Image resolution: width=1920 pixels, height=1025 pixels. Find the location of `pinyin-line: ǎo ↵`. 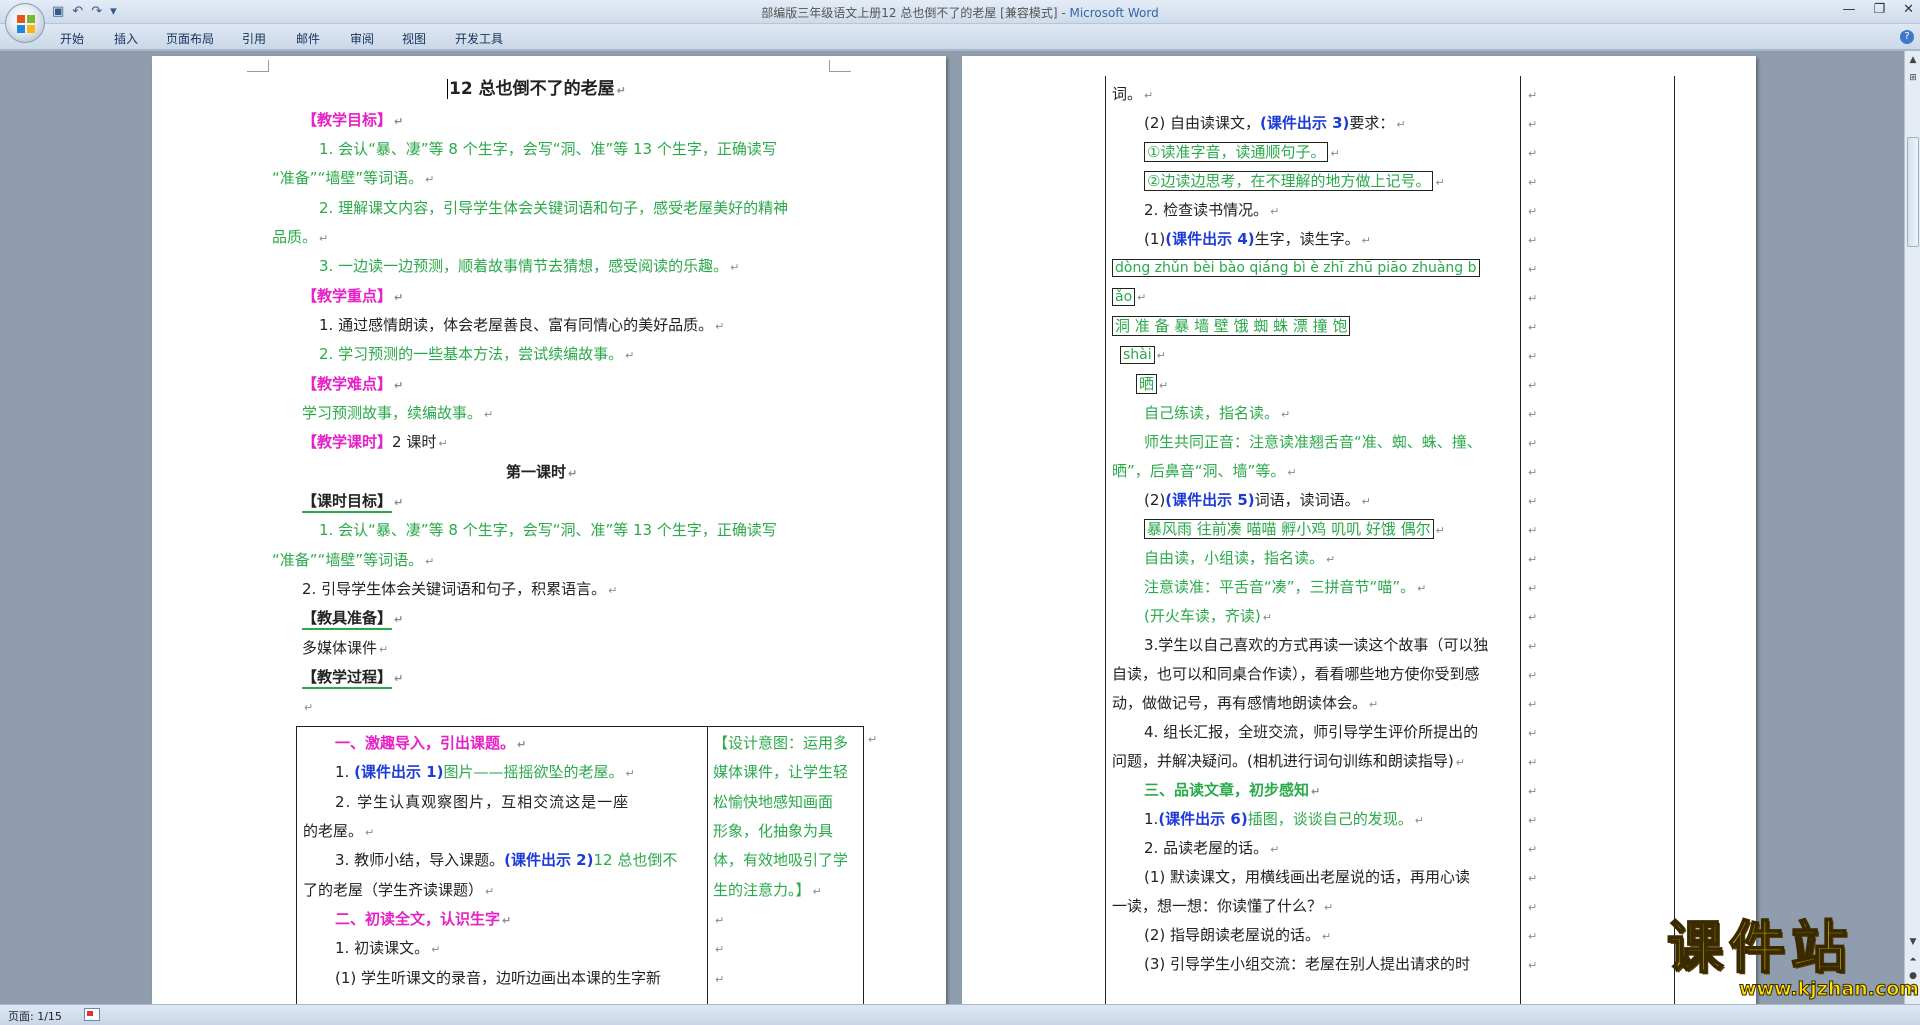

pinyin-line: ǎo ↵ is located at coordinates (1129, 297).